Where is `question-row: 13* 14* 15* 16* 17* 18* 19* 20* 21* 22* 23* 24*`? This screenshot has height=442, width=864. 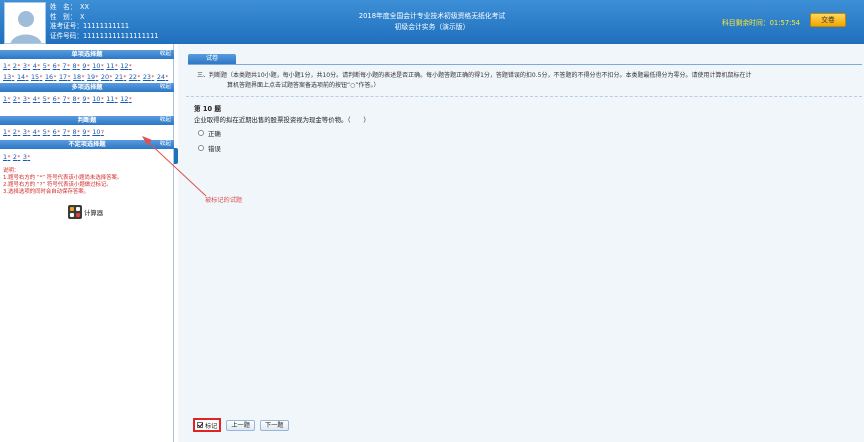 question-row: 13* 14* 15* 16* 17* 18* 19* 20* 21* 22* 23* 24* is located at coordinates (88, 77).